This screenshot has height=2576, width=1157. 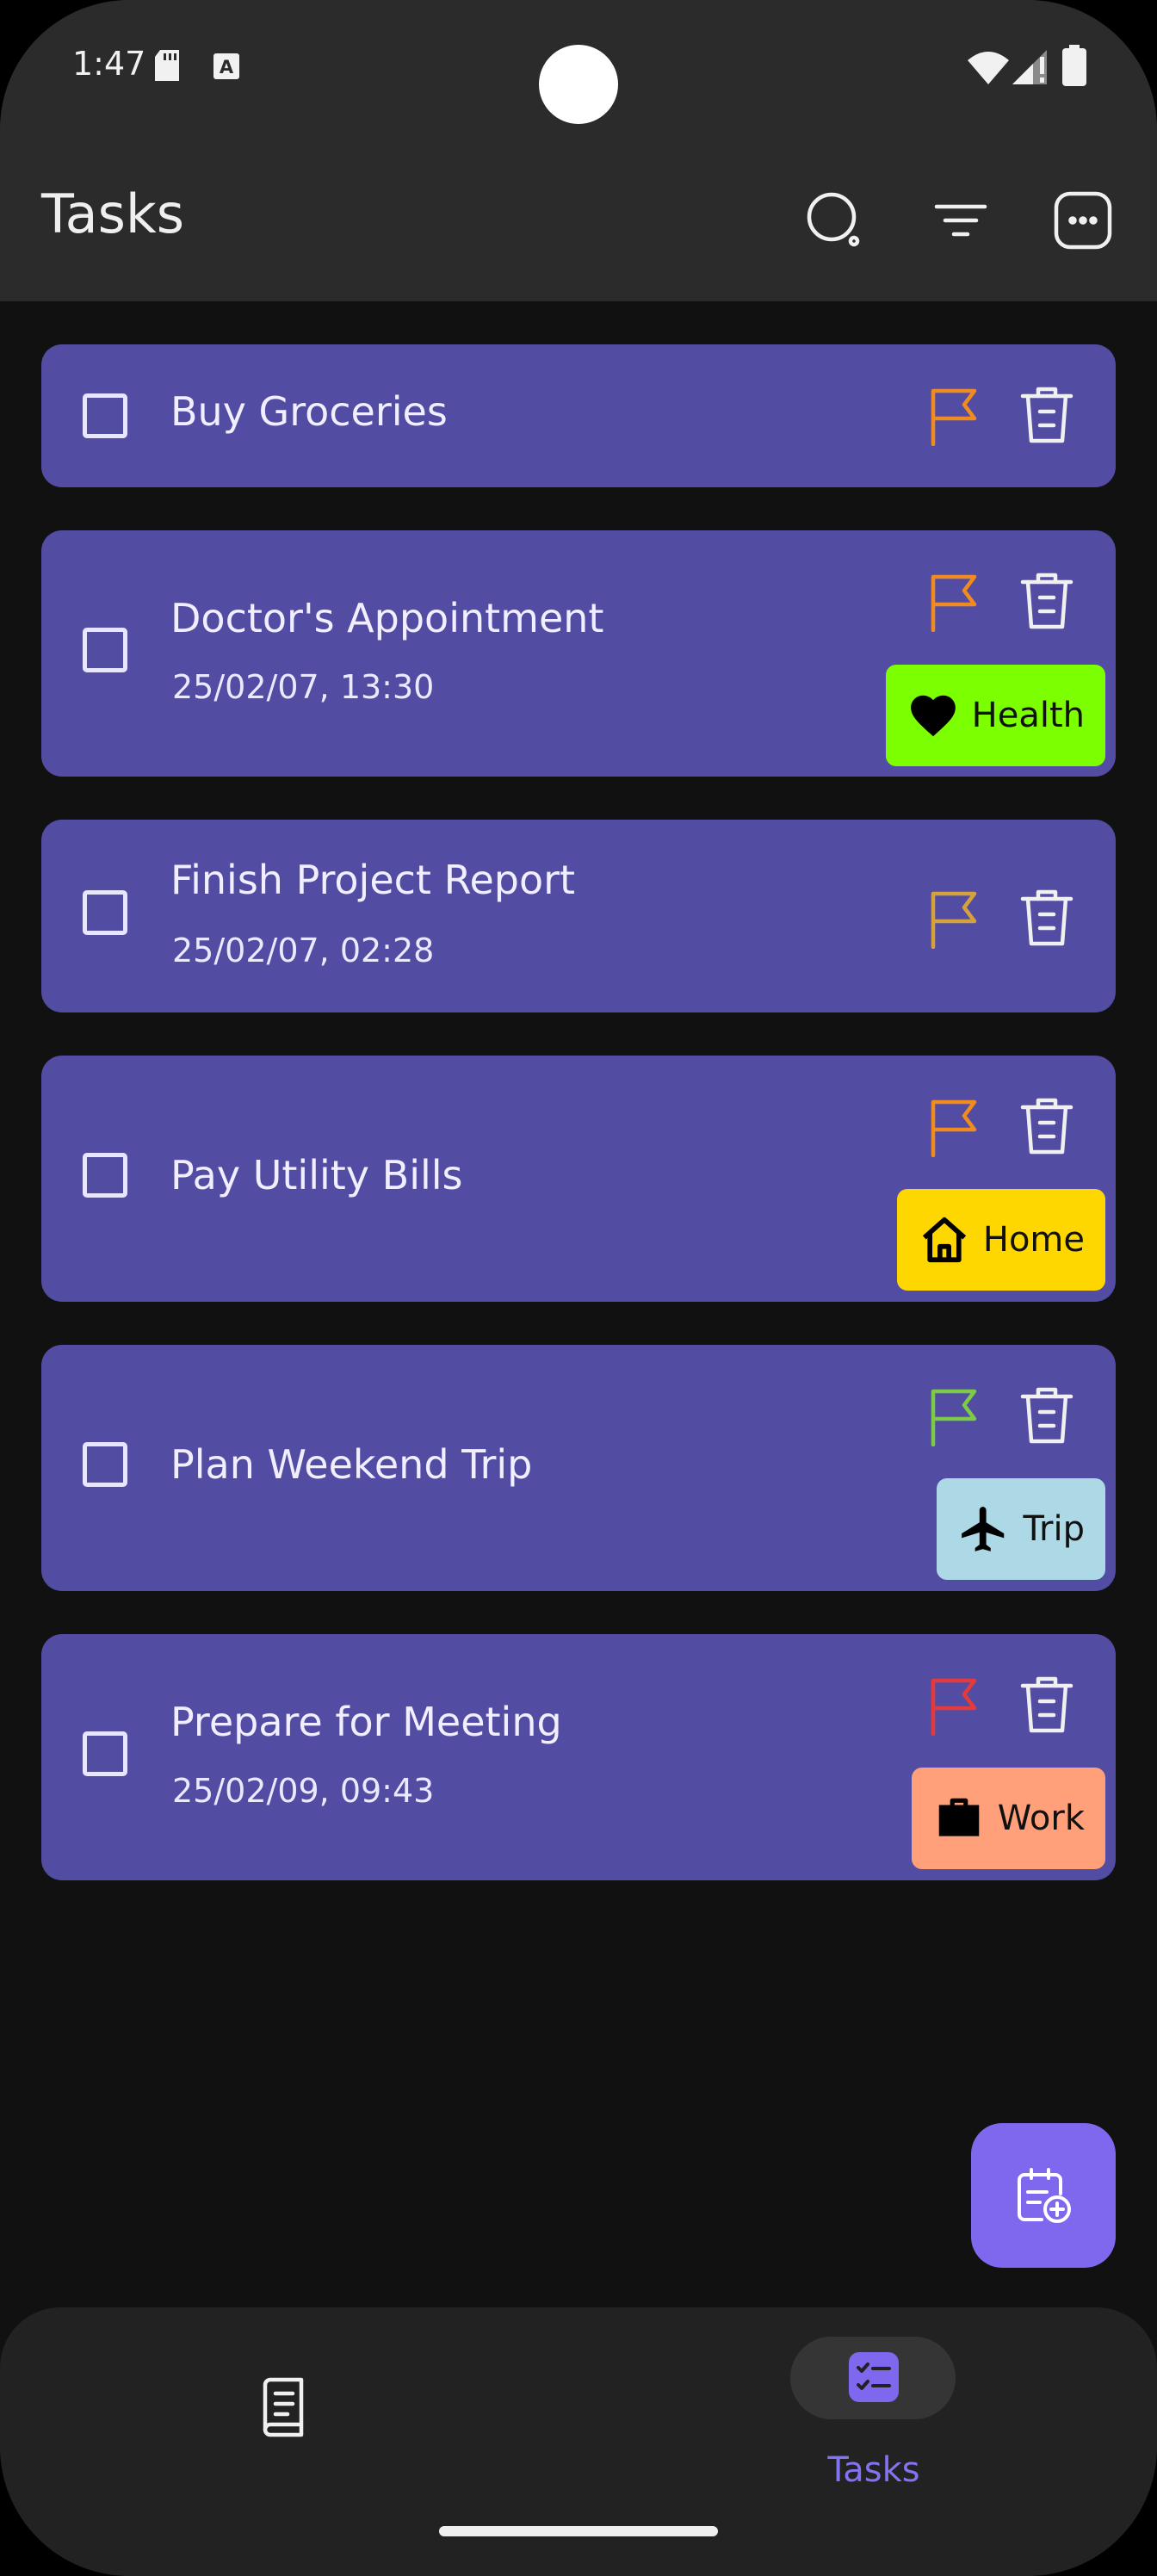 I want to click on page-title: Tasks, so click(x=113, y=214).